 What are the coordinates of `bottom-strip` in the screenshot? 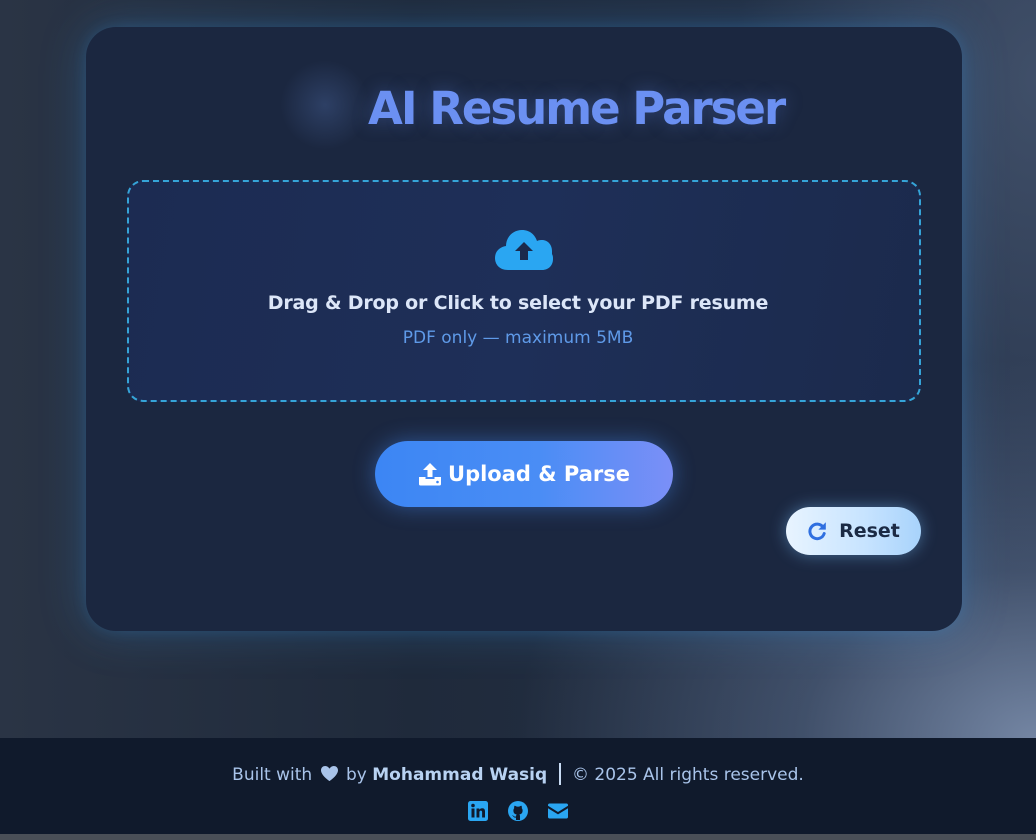 It's located at (518, 837).